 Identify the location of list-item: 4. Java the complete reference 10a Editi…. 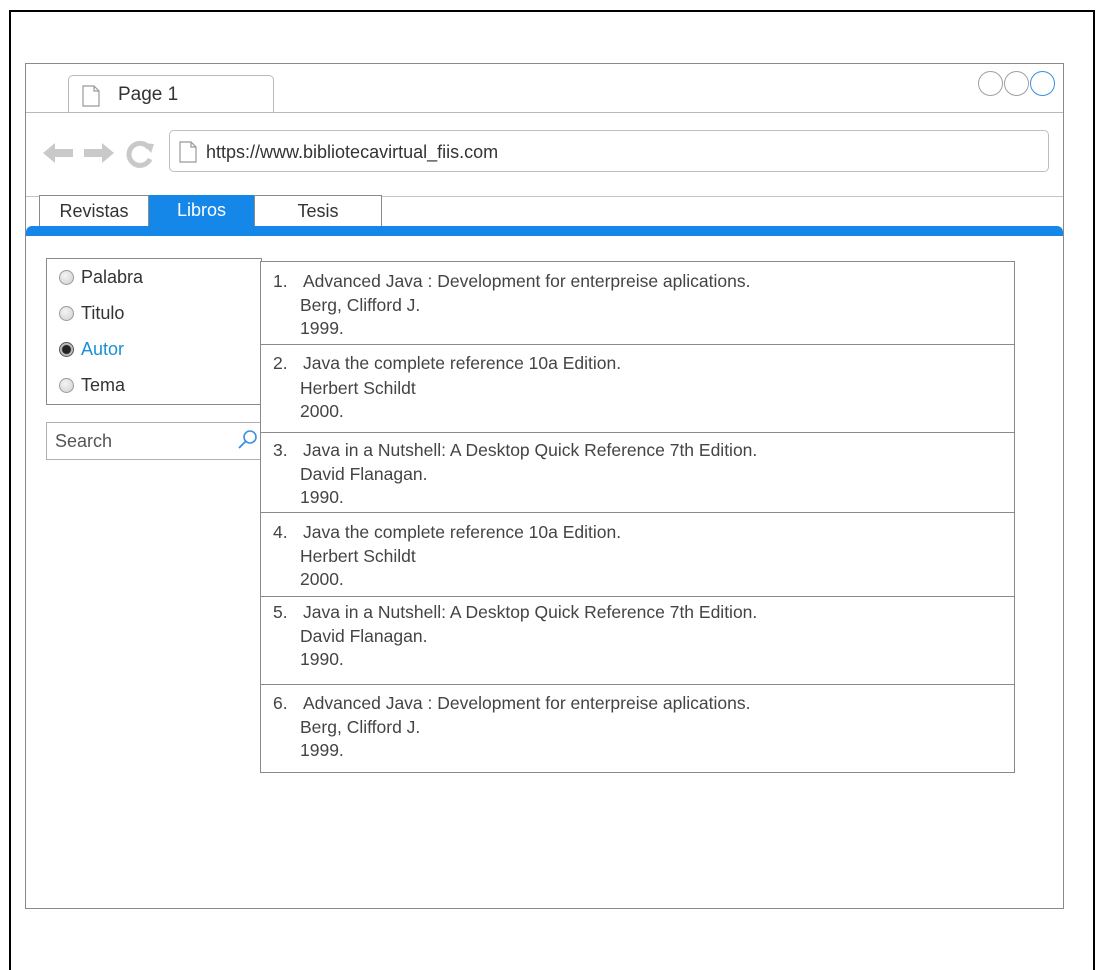
(637, 554).